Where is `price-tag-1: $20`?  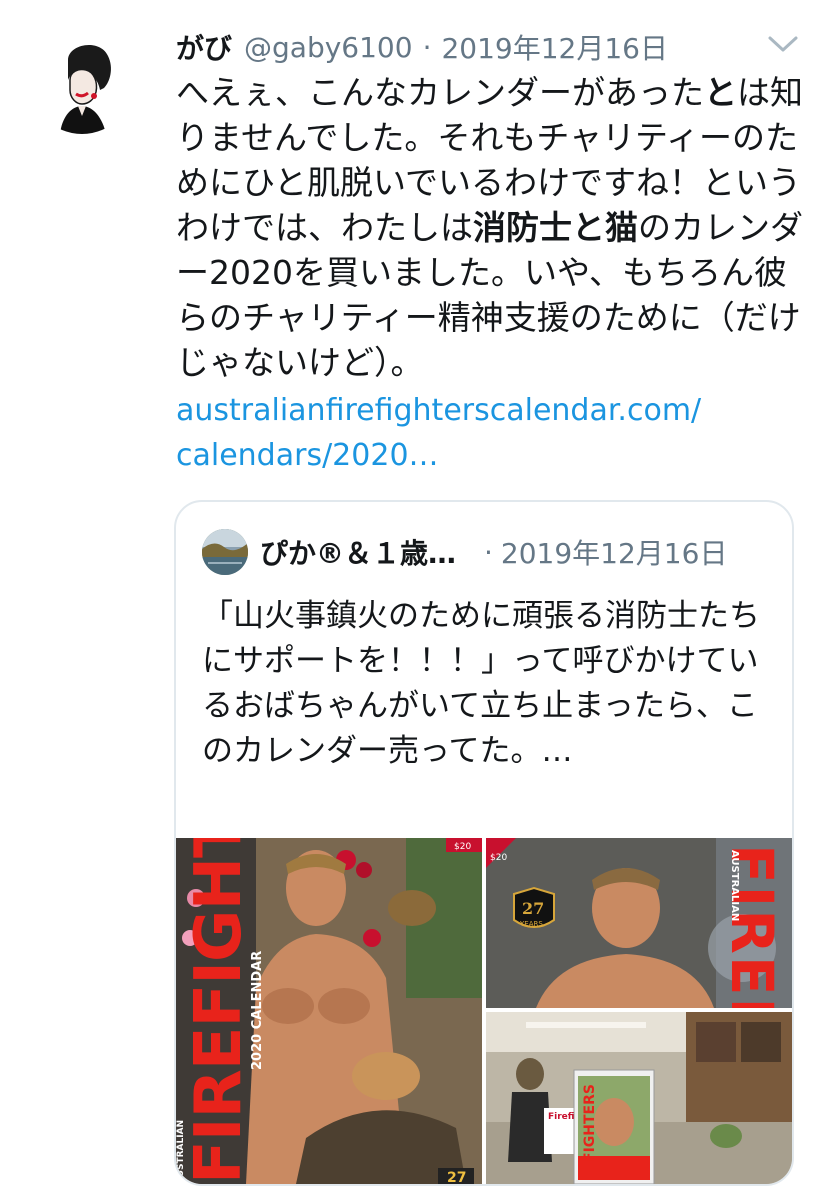
price-tag-1: $20 is located at coordinates (462, 847).